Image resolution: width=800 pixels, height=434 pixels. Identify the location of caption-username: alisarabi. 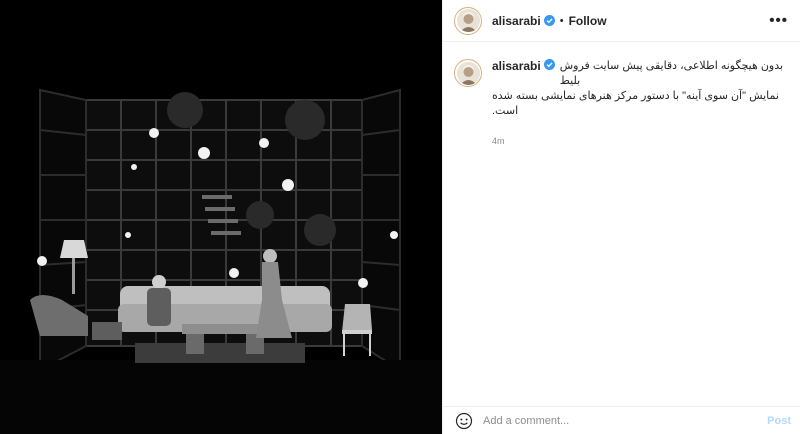
(516, 66).